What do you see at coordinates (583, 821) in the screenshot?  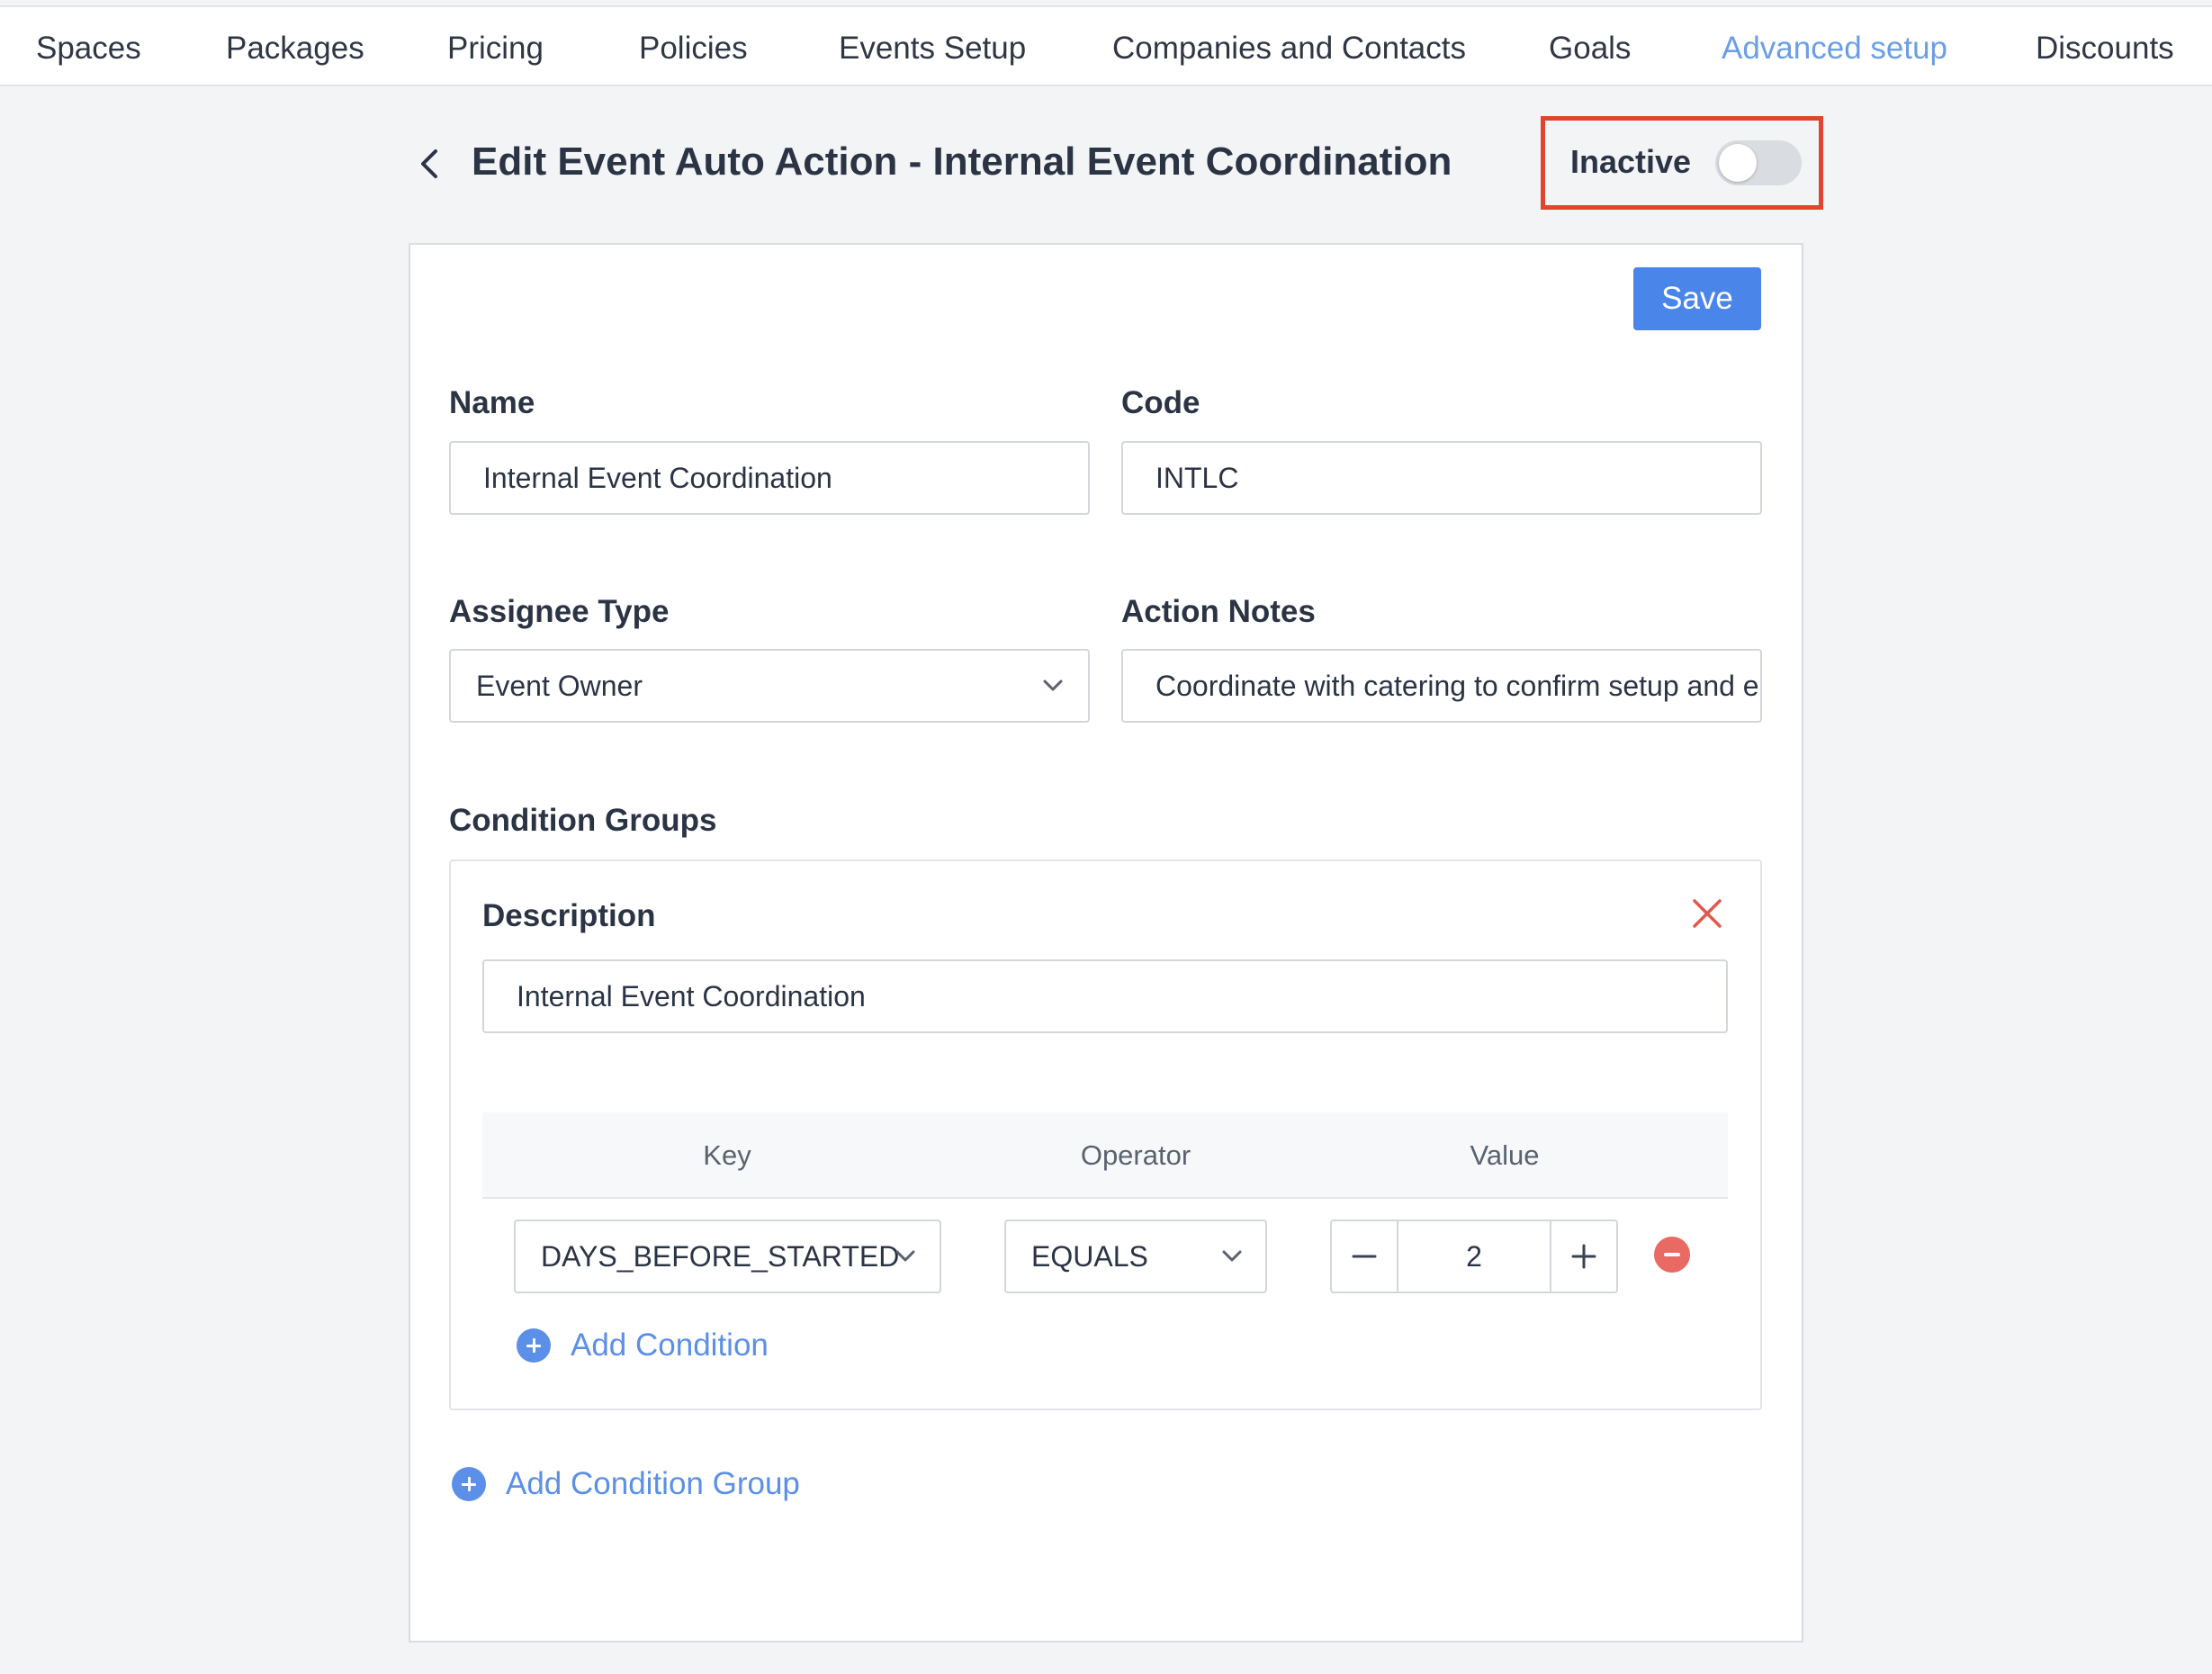 I see `condition-groups-label: Condition Groups` at bounding box center [583, 821].